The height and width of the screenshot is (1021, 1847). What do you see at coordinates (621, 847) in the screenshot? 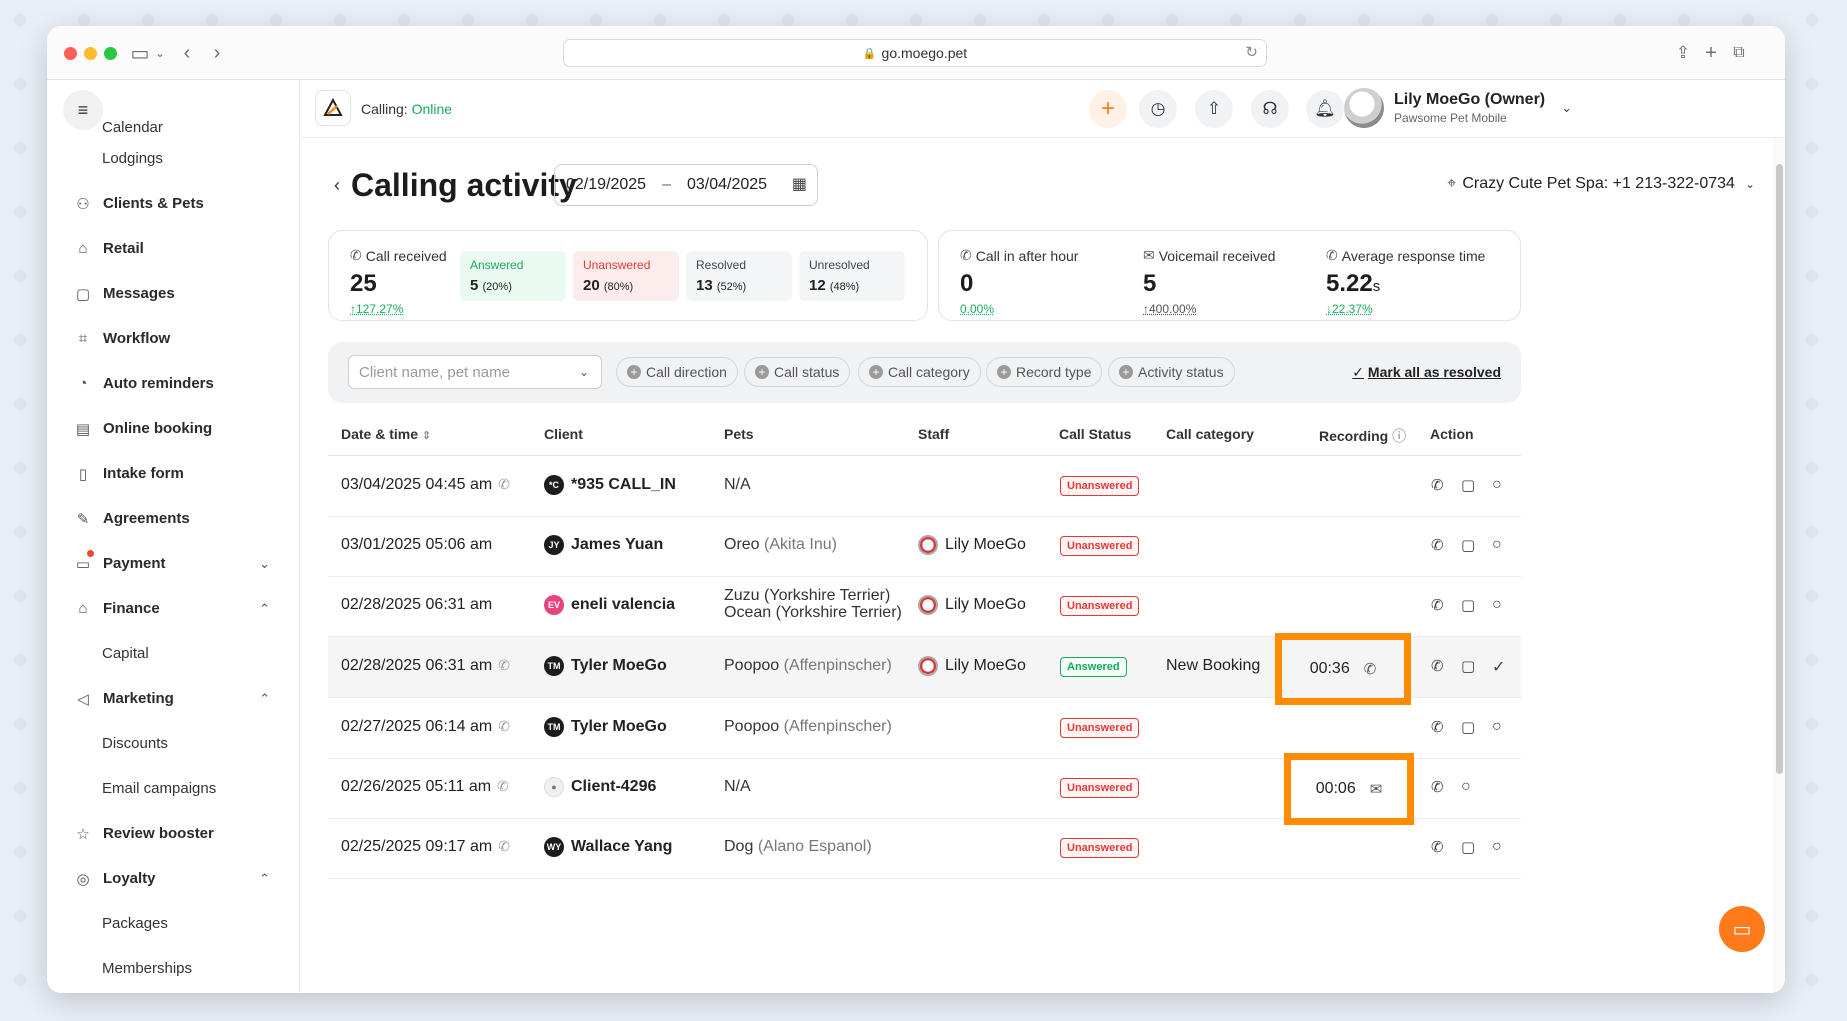
I see `client-name: Wallace Yang` at bounding box center [621, 847].